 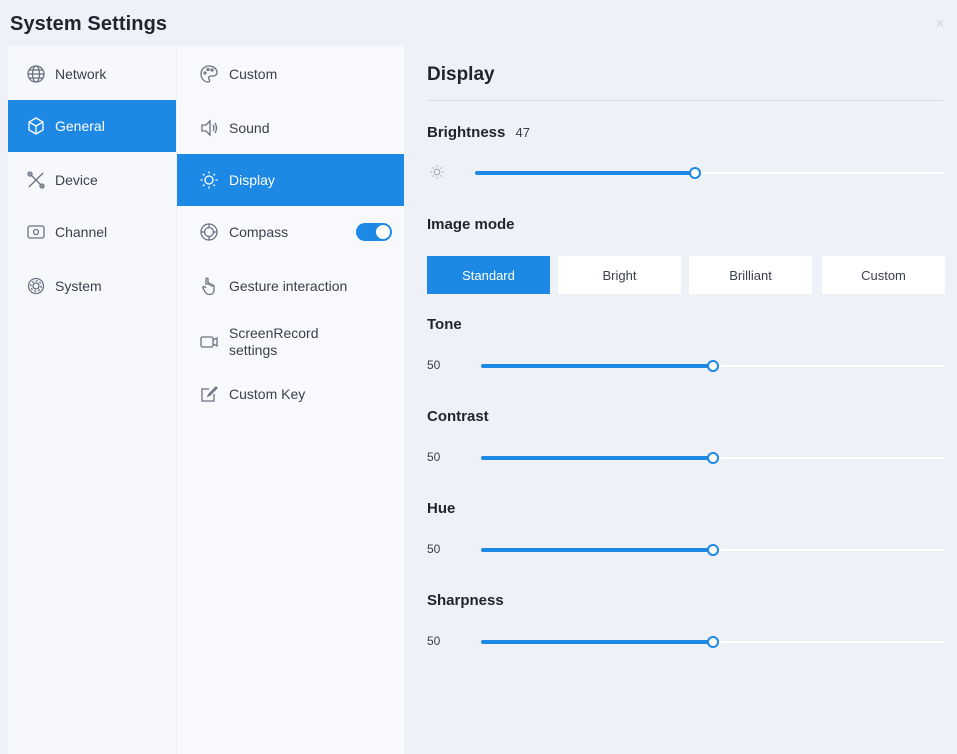 What do you see at coordinates (883, 275) in the screenshot?
I see `mode-custom-button: Custom` at bounding box center [883, 275].